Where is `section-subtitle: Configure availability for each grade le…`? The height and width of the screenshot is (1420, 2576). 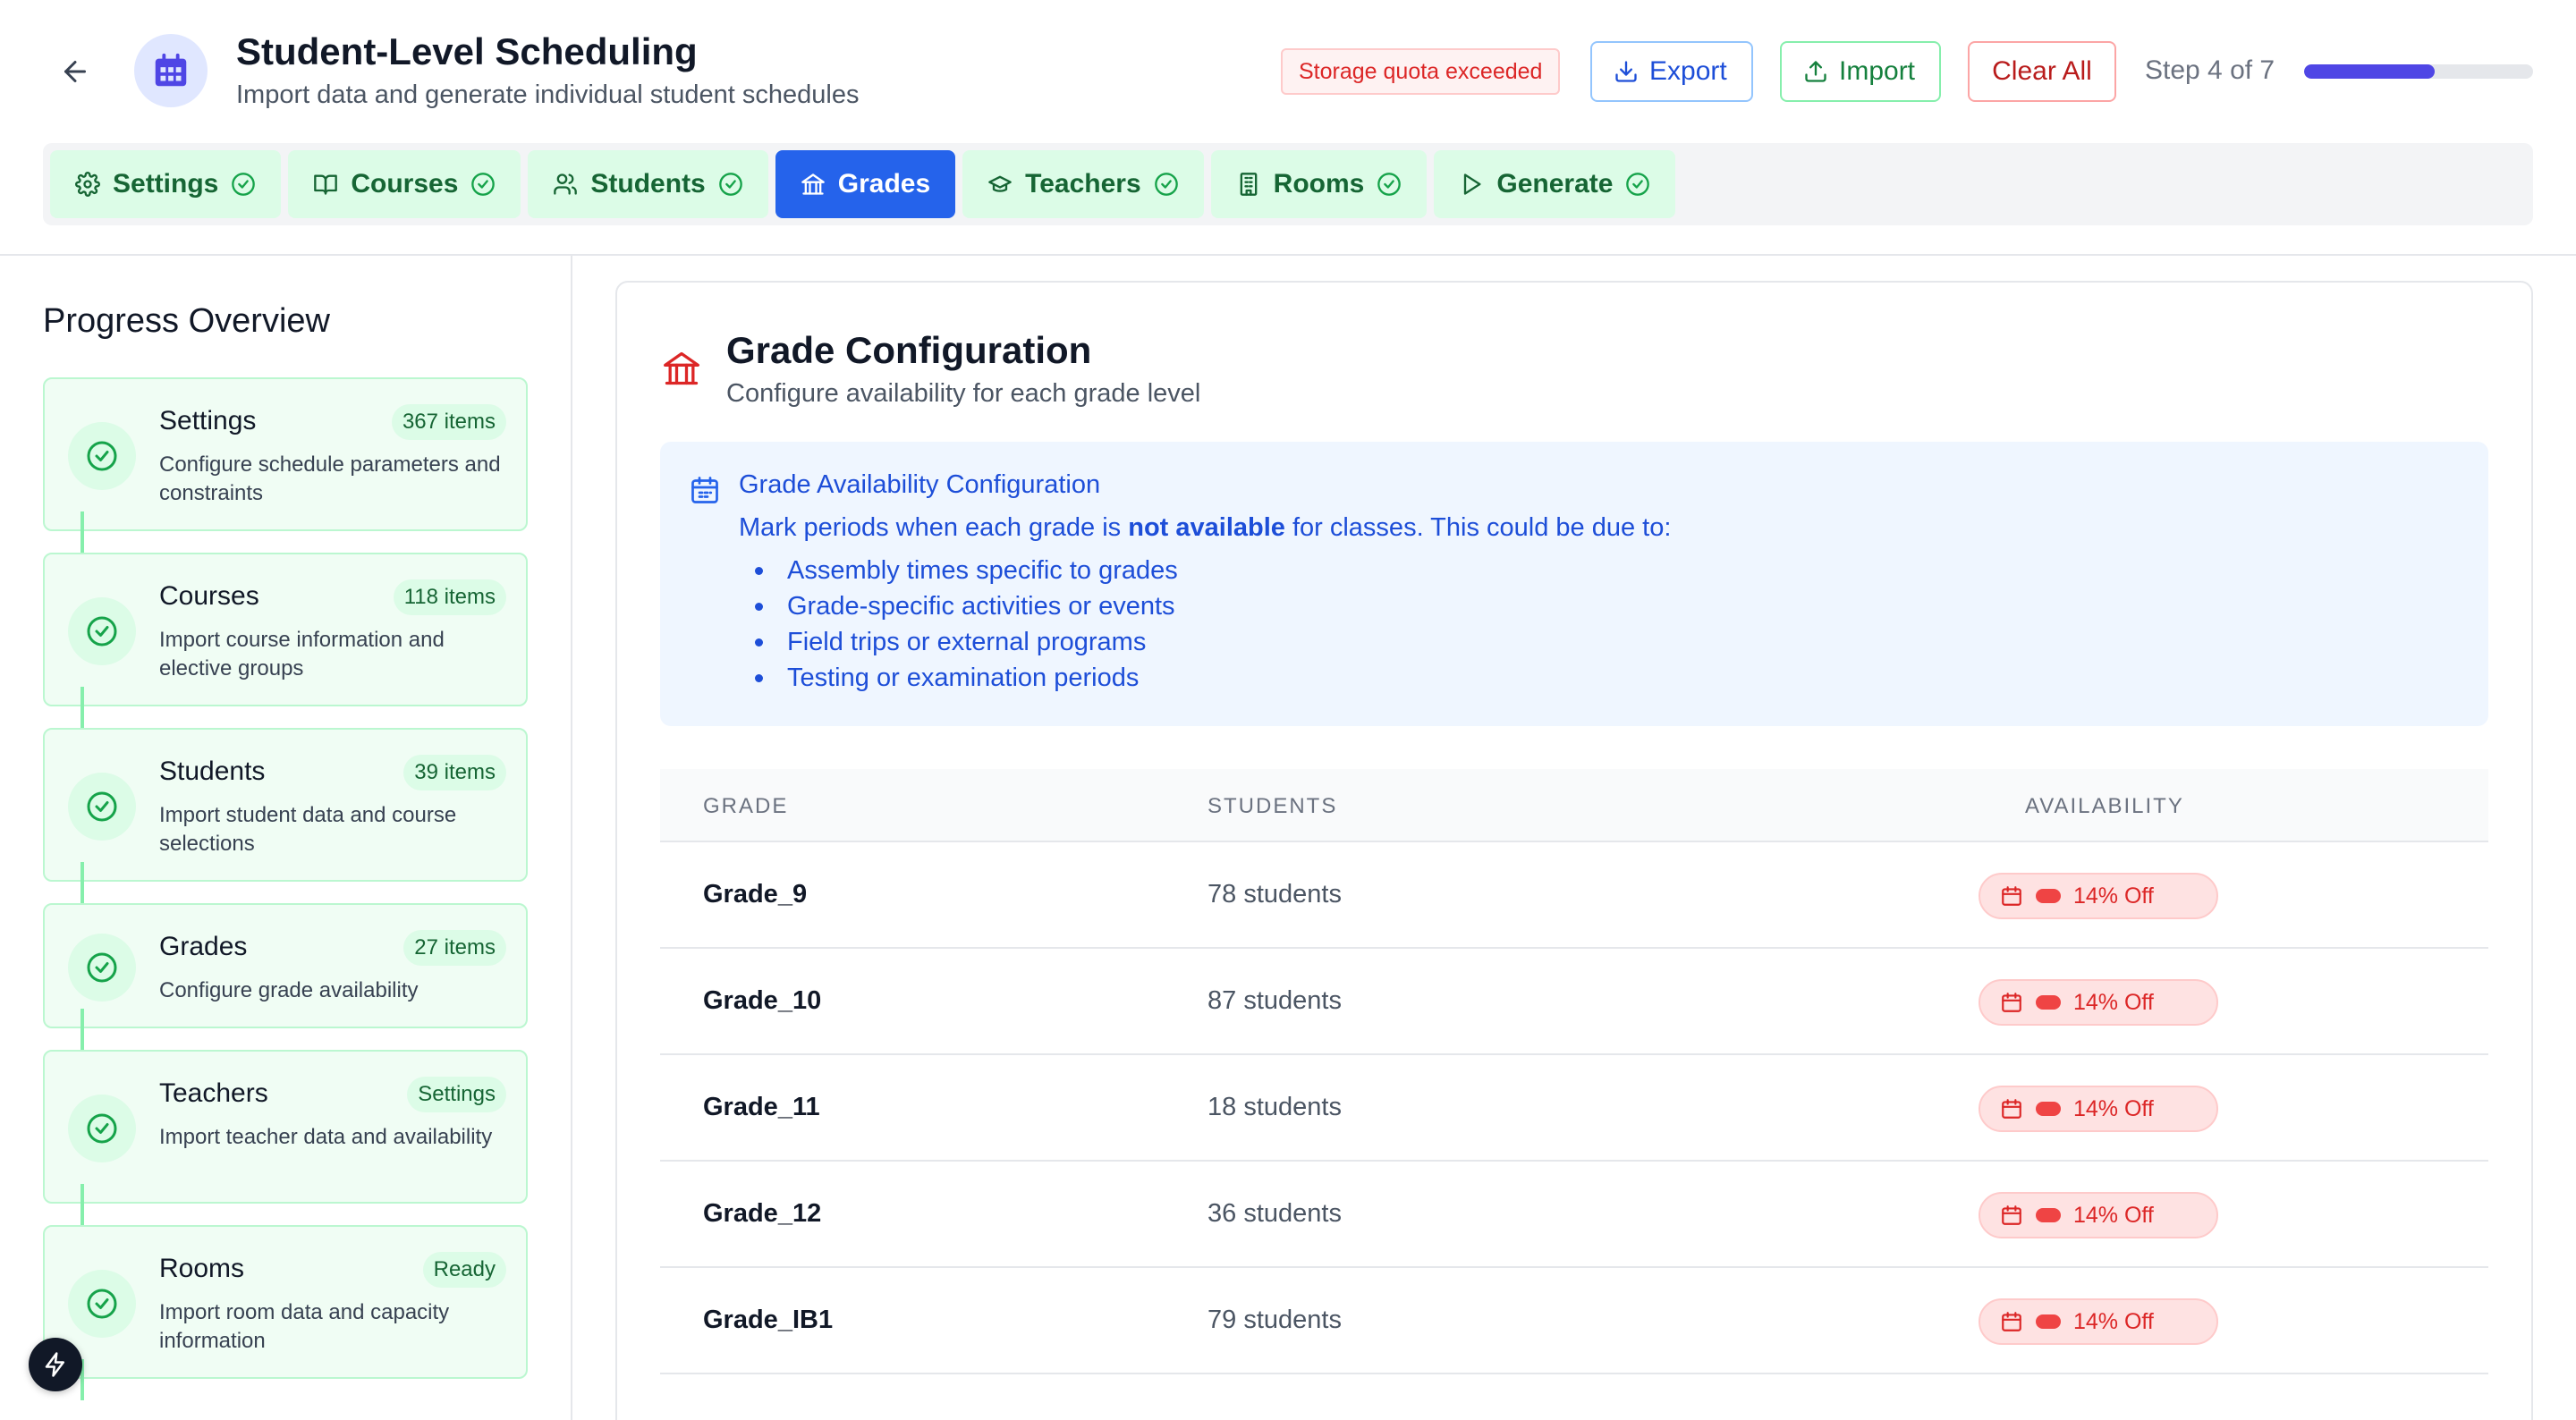 section-subtitle: Configure availability for each grade le… is located at coordinates (963, 393).